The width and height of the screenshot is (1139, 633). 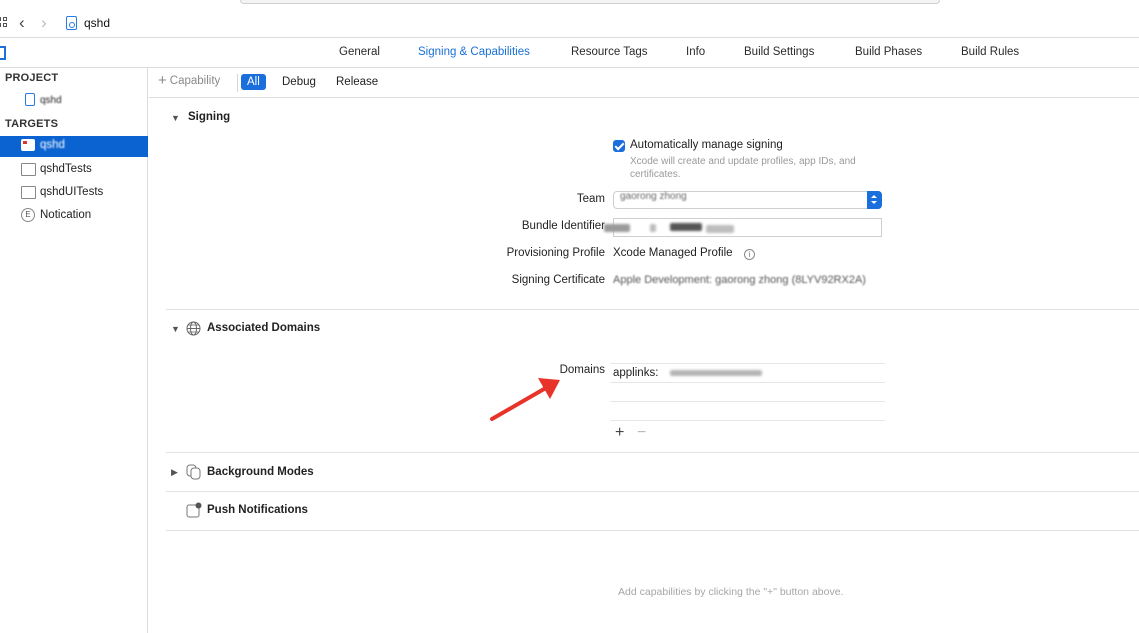 I want to click on extension-icon: E, so click(x=28, y=215).